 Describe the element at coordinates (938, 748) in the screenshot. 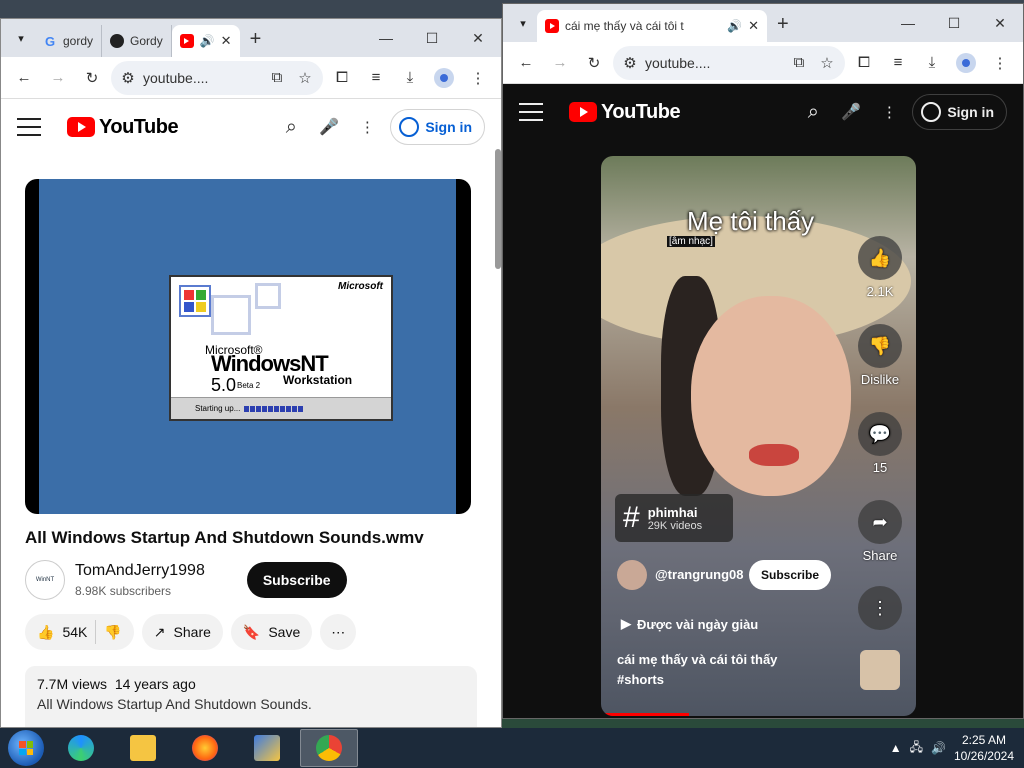

I see `volume-icon: 🔊` at that location.